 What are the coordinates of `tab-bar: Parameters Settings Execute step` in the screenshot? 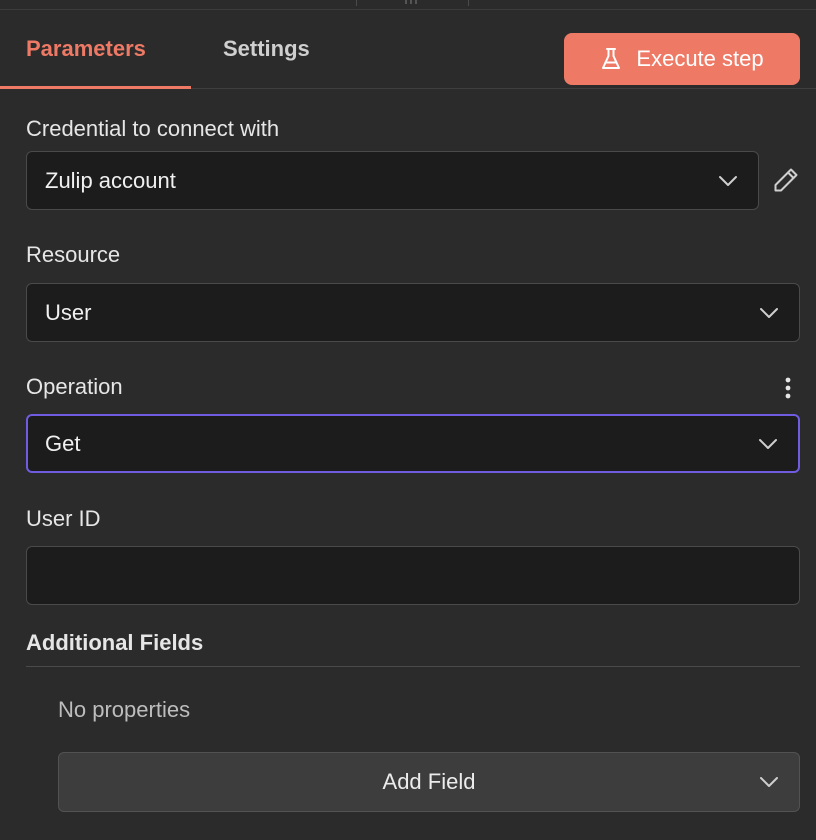 It's located at (408, 49).